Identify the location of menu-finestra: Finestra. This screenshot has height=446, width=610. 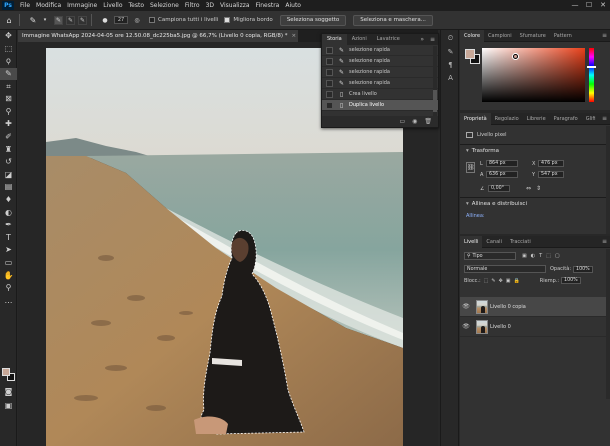
(268, 5).